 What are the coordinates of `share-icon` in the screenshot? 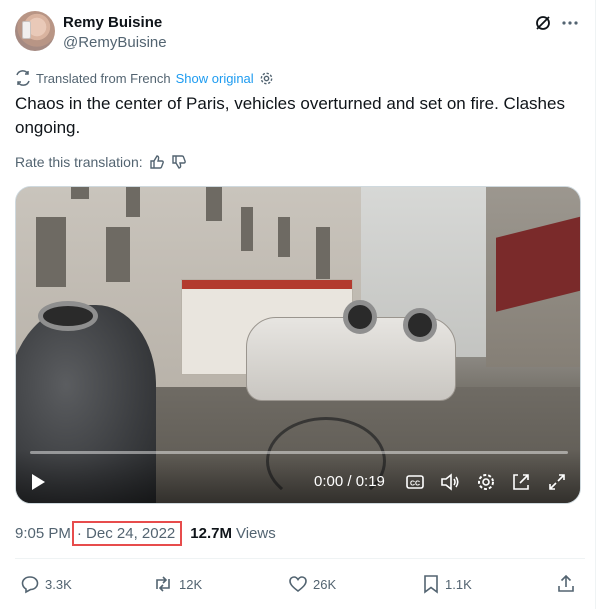 It's located at (566, 584).